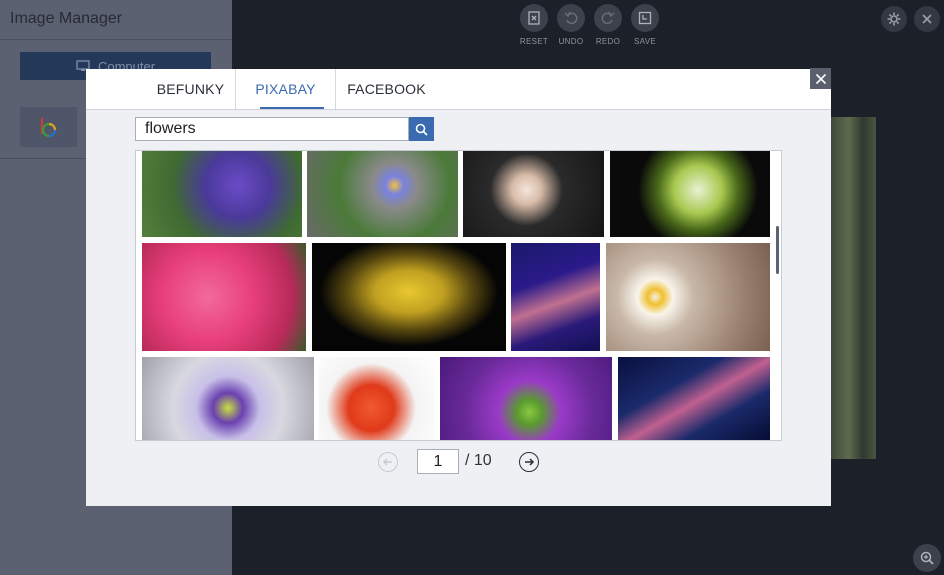 The width and height of the screenshot is (944, 575). I want to click on tab-pixabay: PIXABAY, so click(285, 89).